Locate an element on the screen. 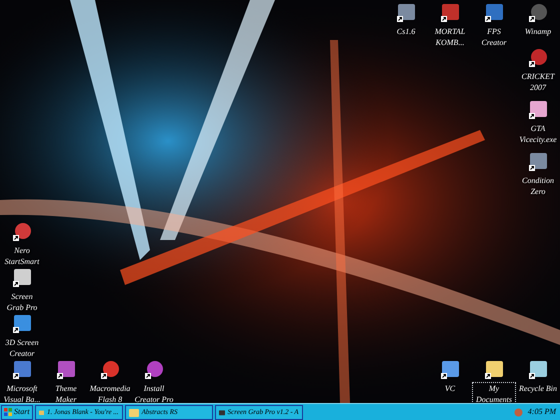  clock: 4:05 PM is located at coordinates (542, 412).